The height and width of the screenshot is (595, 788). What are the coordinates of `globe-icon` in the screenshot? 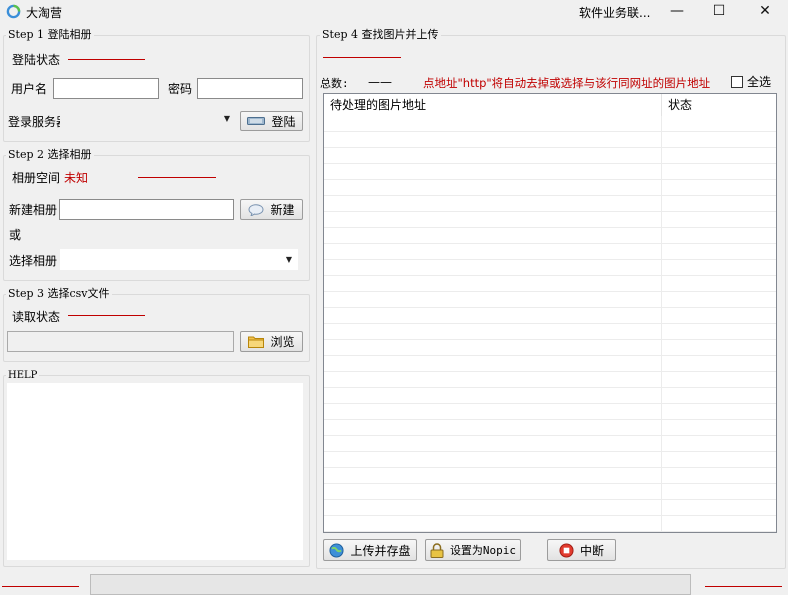 It's located at (337, 550).